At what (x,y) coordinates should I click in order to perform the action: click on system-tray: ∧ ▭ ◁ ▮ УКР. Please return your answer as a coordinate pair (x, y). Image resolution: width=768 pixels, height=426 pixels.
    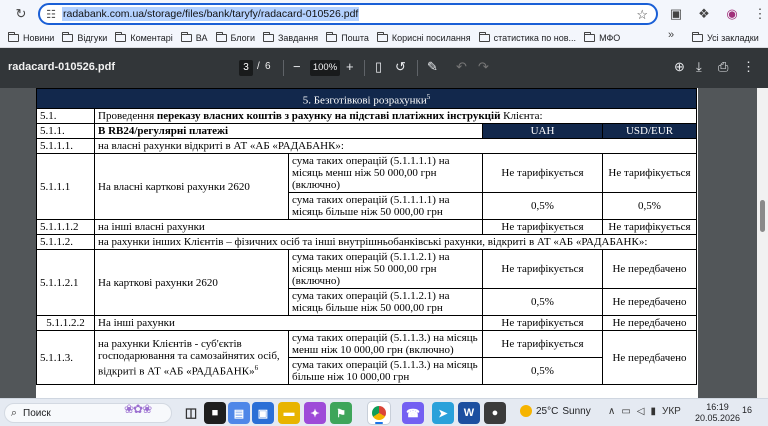
    Looking at the image, I should click on (644, 411).